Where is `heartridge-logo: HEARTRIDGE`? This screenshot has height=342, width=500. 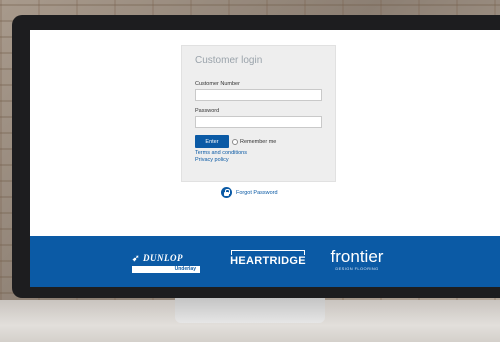 heartridge-logo: HEARTRIDGE is located at coordinates (268, 258).